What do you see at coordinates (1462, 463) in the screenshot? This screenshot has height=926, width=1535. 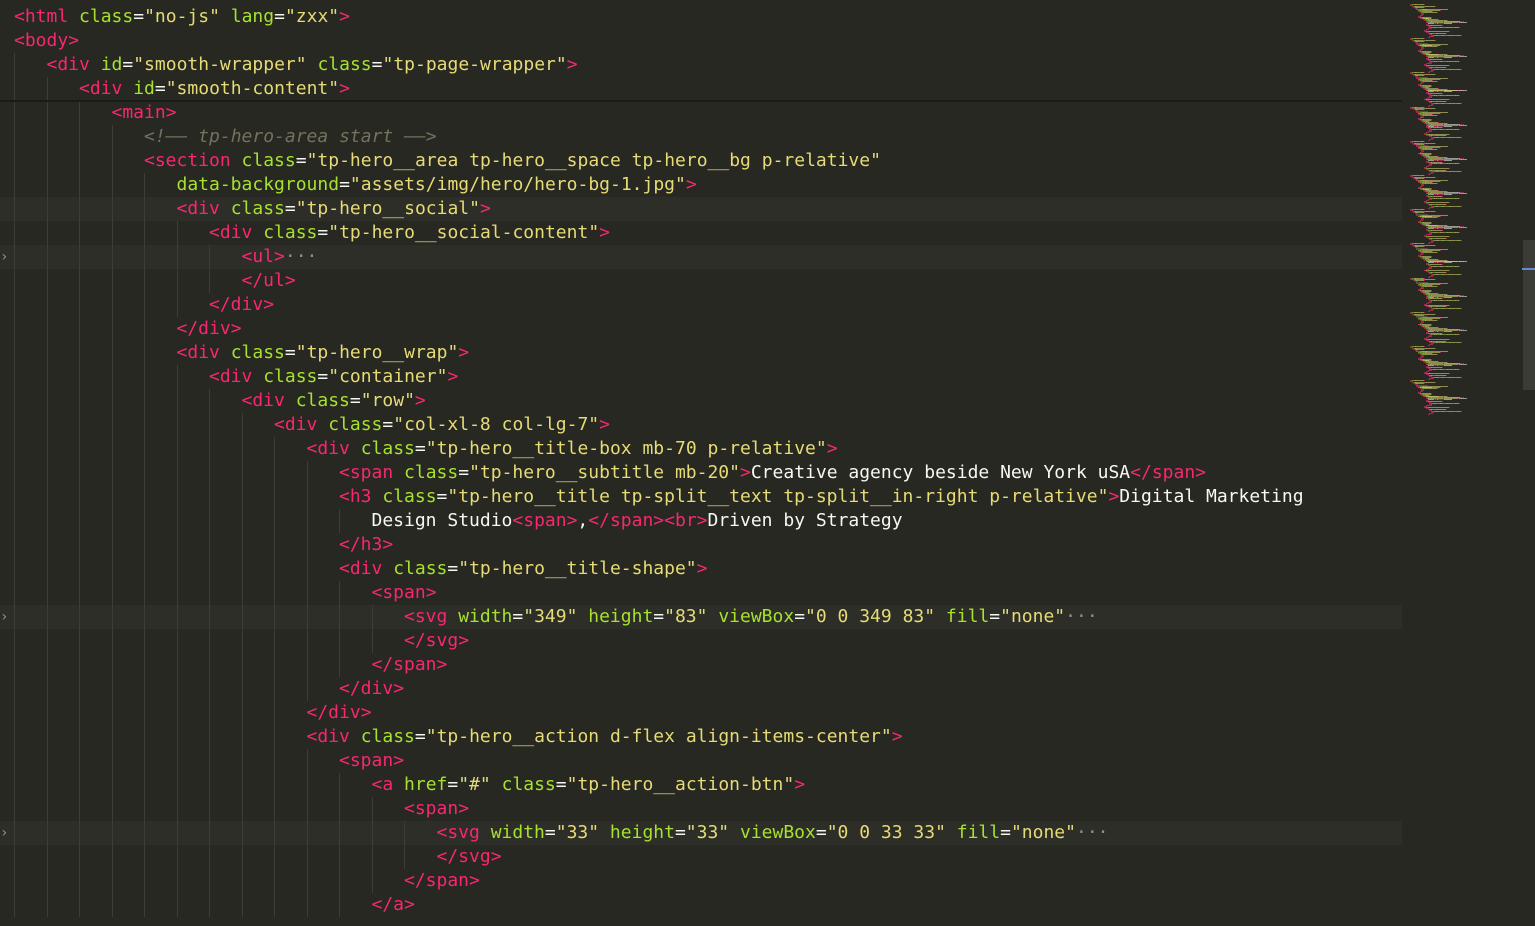 I see `minimap` at bounding box center [1462, 463].